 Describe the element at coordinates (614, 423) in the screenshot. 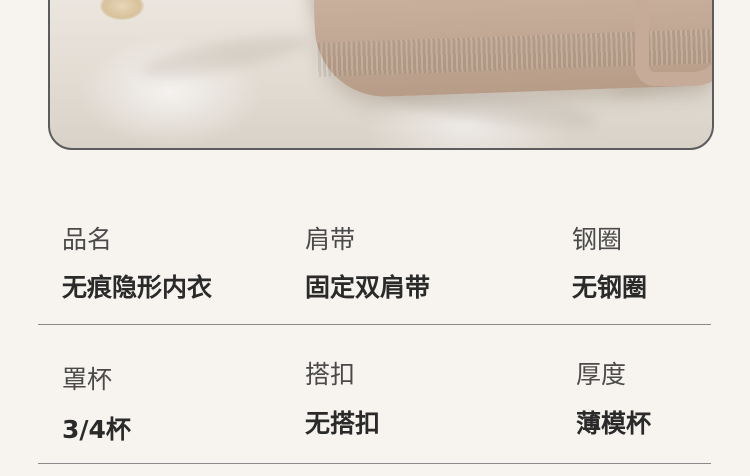

I see `spec-value-thickness: 薄模杯` at that location.